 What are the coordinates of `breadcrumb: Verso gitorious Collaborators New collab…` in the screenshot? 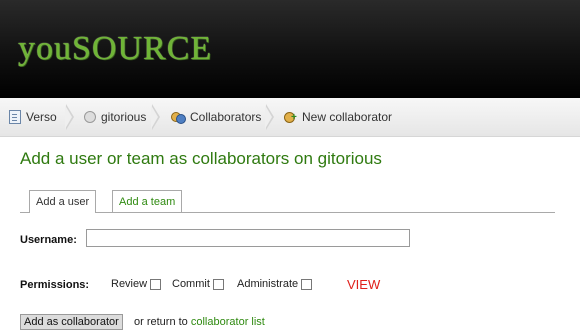 It's located at (290, 117).